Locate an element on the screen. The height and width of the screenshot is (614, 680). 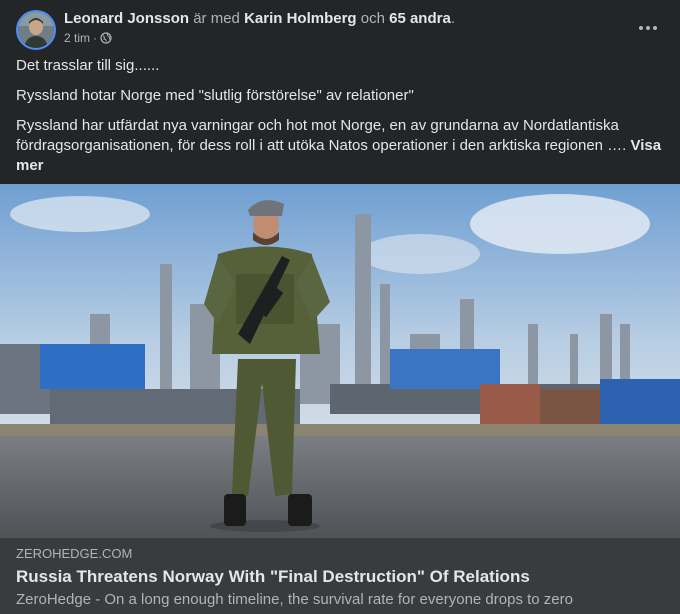
globe-icon is located at coordinates (106, 38).